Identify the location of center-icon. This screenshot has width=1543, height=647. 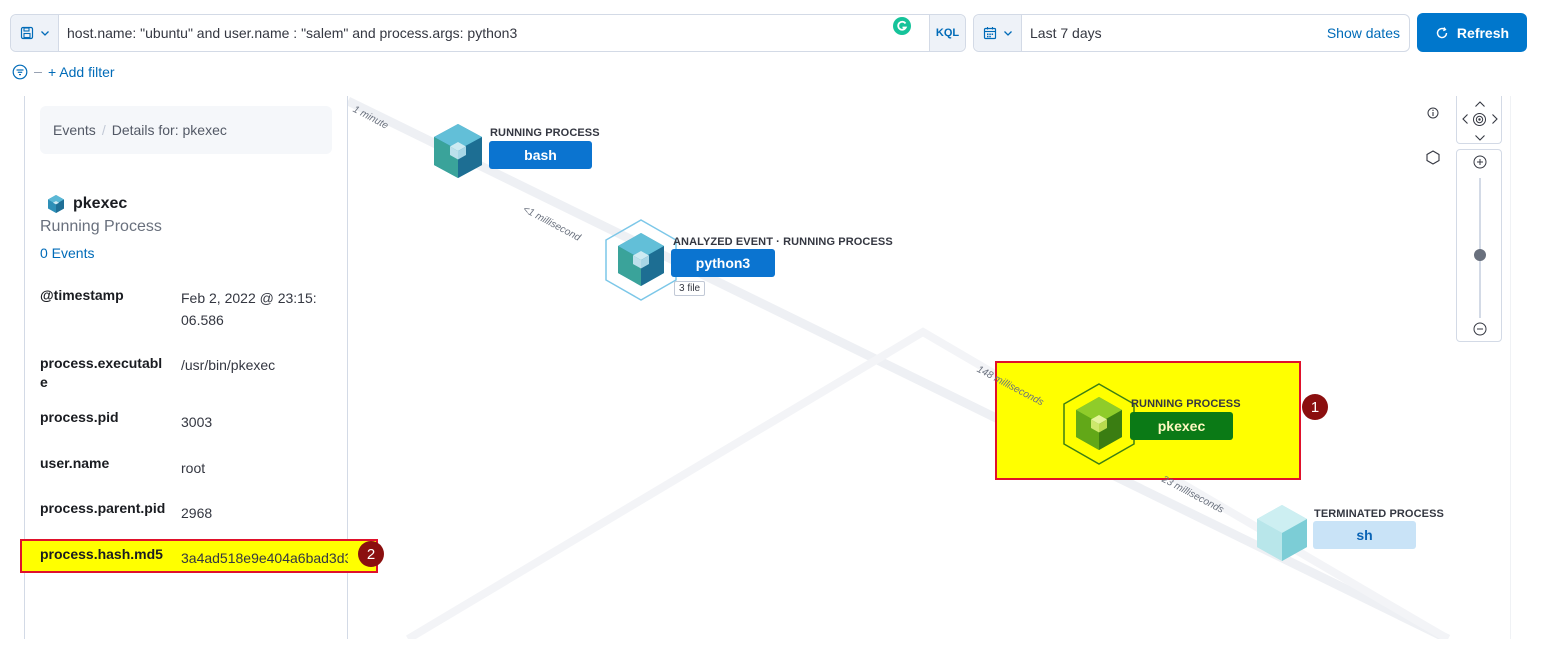
(1479, 119).